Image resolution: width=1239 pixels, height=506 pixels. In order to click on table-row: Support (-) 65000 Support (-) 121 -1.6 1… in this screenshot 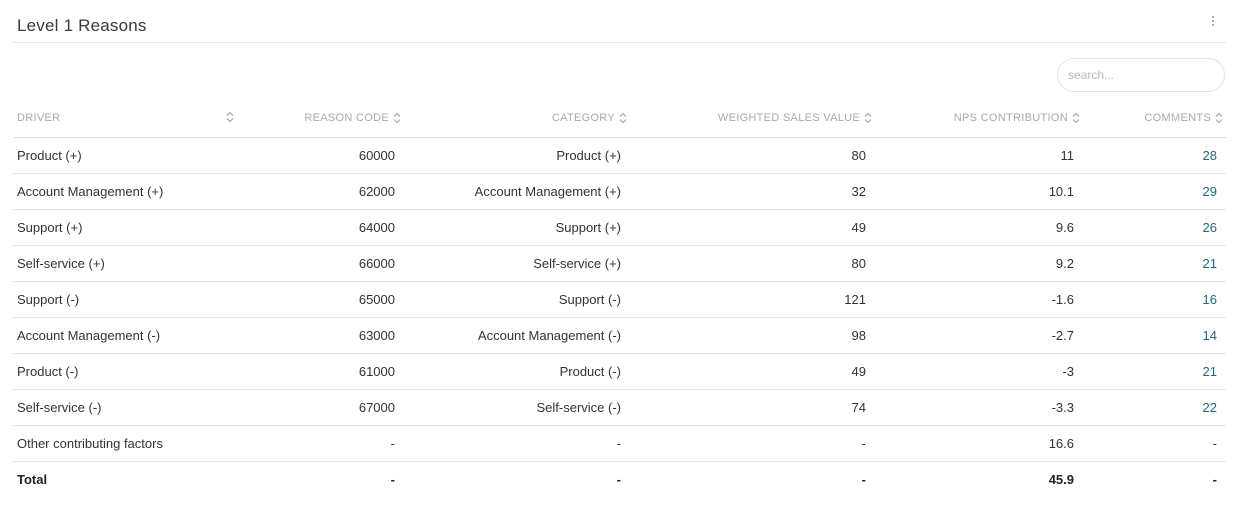, I will do `click(619, 300)`.